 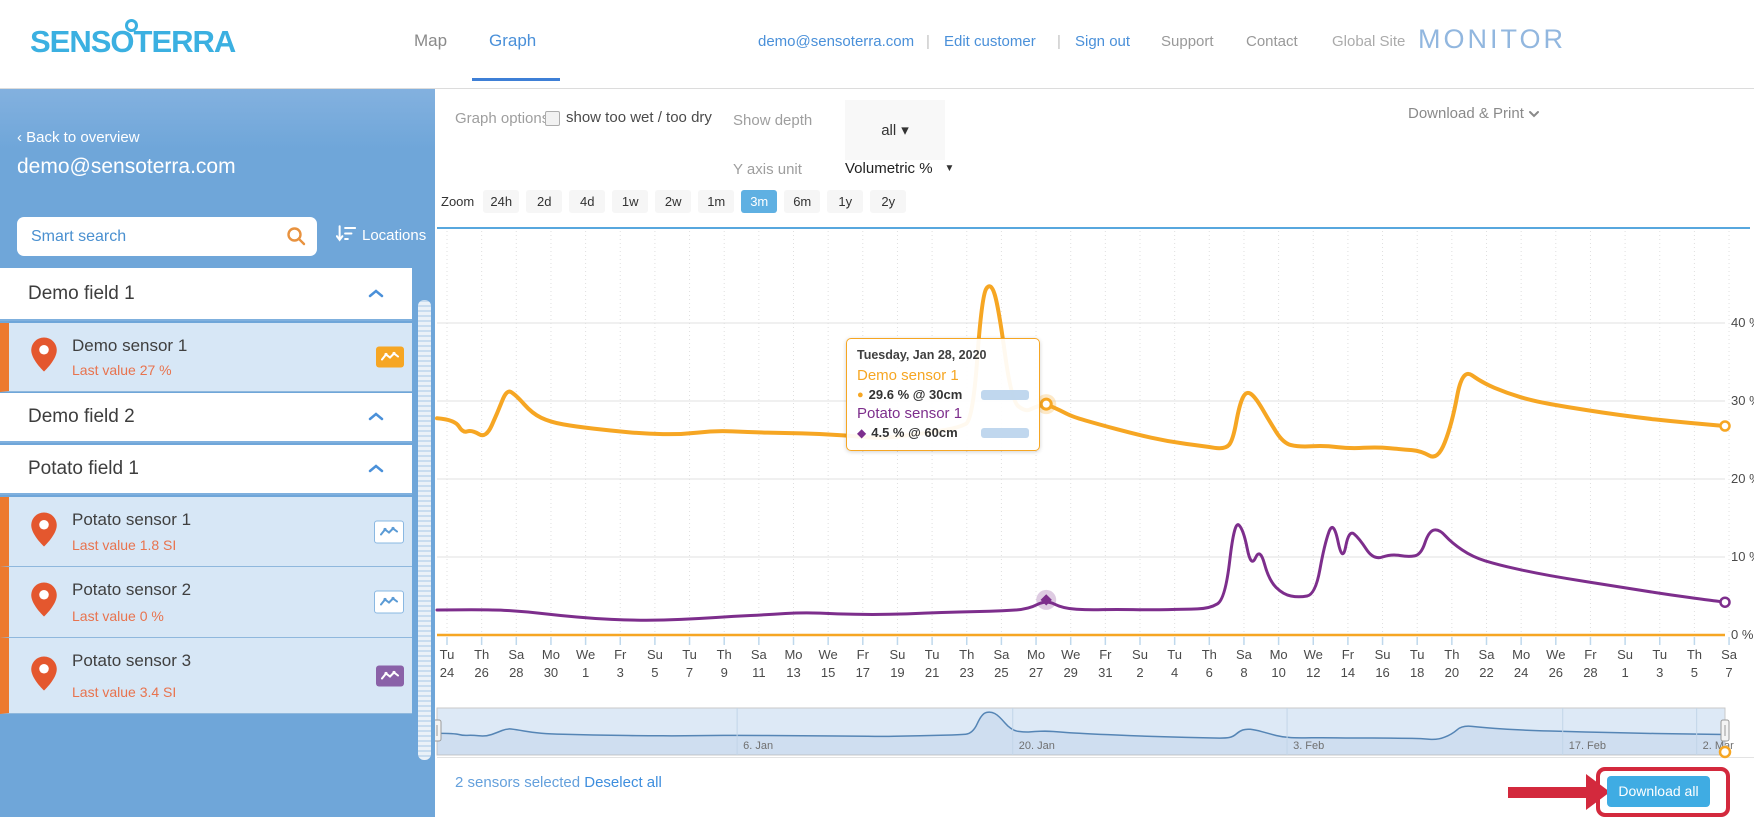 What do you see at coordinates (1187, 41) in the screenshot?
I see `support-link: Support` at bounding box center [1187, 41].